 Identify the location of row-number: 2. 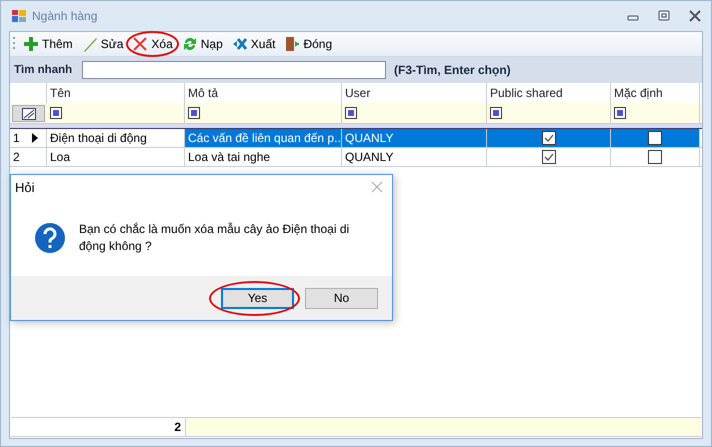
(16, 157).